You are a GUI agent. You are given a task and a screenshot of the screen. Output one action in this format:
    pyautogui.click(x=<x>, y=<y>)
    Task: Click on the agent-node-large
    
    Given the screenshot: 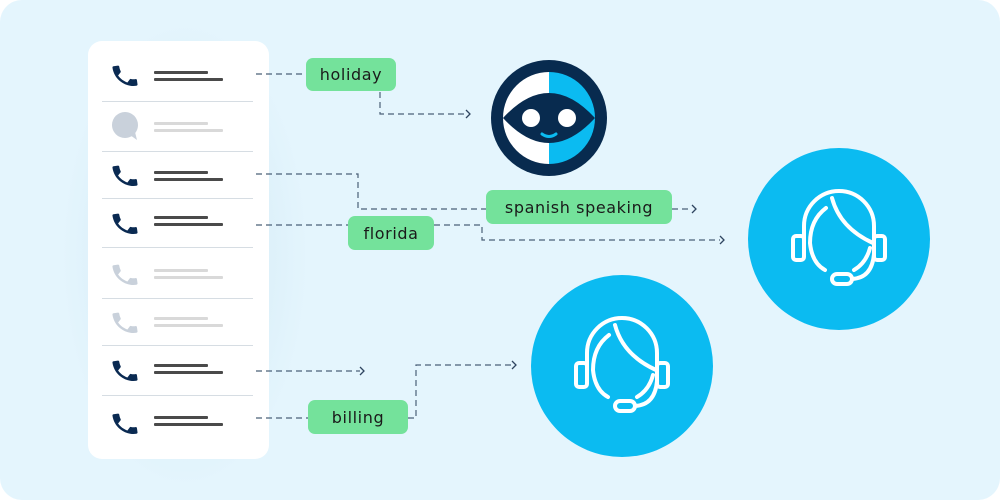 What is the action you would take?
    pyautogui.click(x=839, y=239)
    